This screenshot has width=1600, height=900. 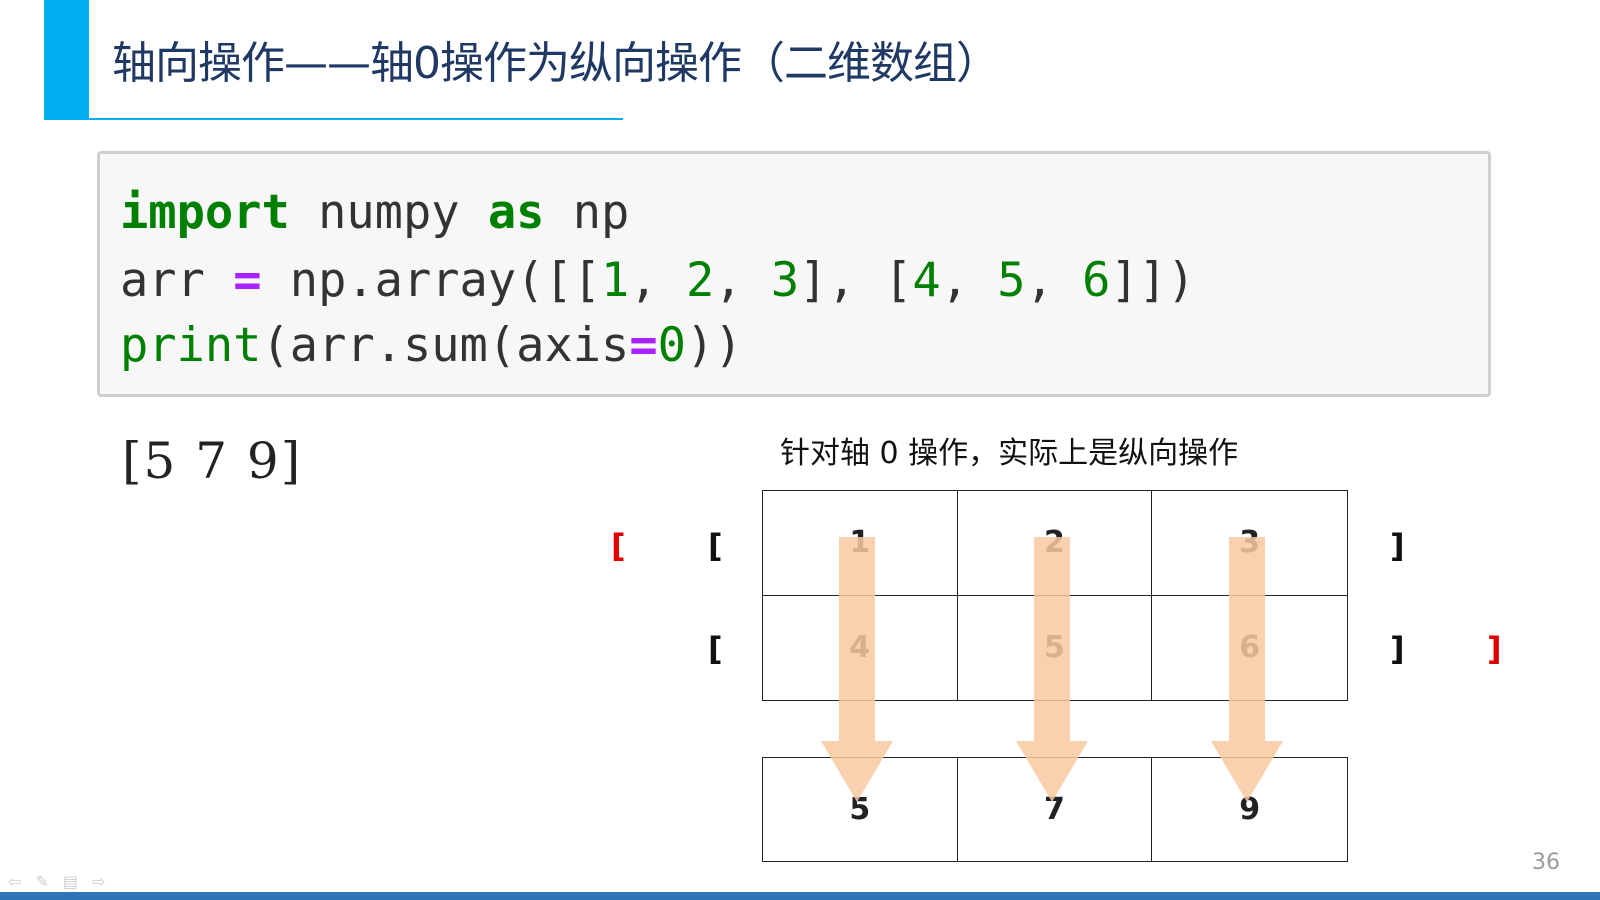 I want to click on row1-open-bracket: [, so click(x=715, y=546).